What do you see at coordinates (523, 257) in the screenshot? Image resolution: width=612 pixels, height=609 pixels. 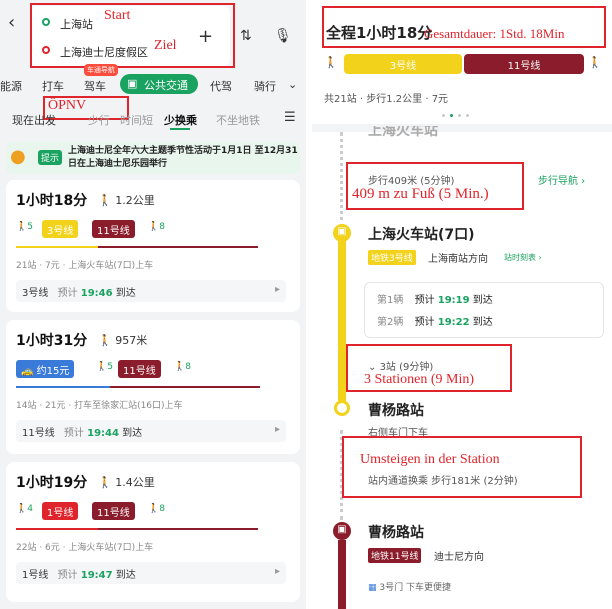 I see `timetable-link: 站时刻表 ›` at bounding box center [523, 257].